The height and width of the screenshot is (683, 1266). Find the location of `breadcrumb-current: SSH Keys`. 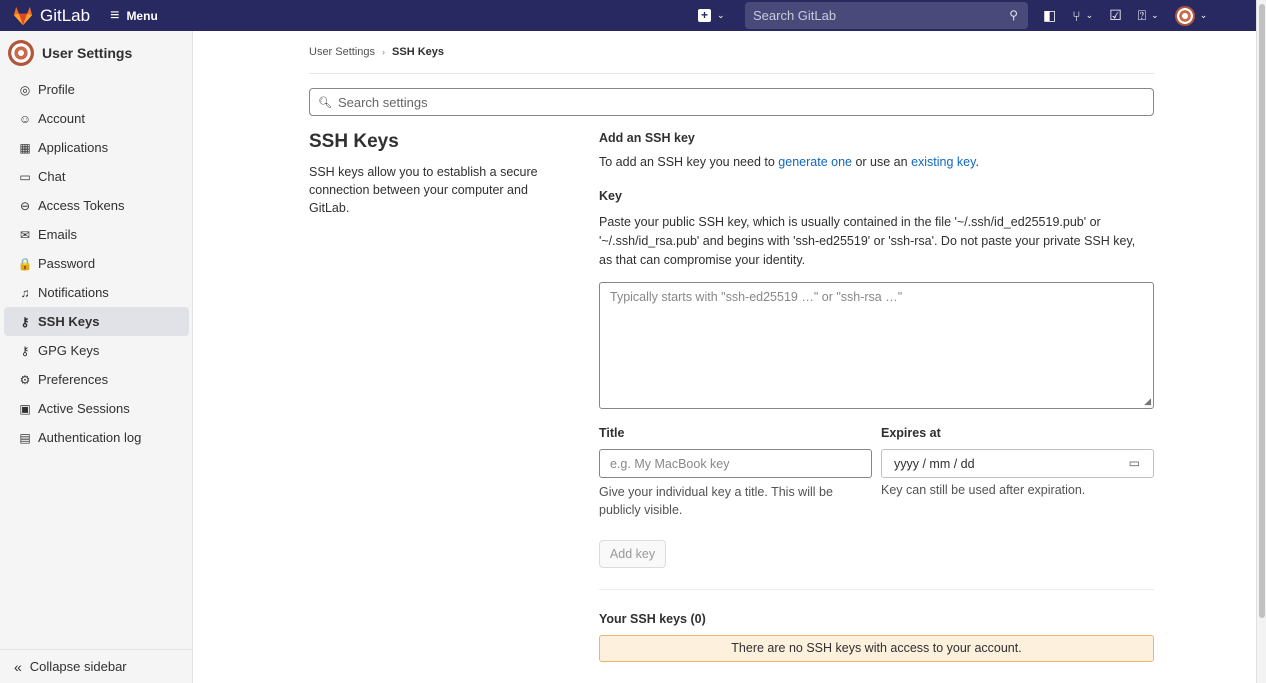

breadcrumb-current: SSH Keys is located at coordinates (418, 52).